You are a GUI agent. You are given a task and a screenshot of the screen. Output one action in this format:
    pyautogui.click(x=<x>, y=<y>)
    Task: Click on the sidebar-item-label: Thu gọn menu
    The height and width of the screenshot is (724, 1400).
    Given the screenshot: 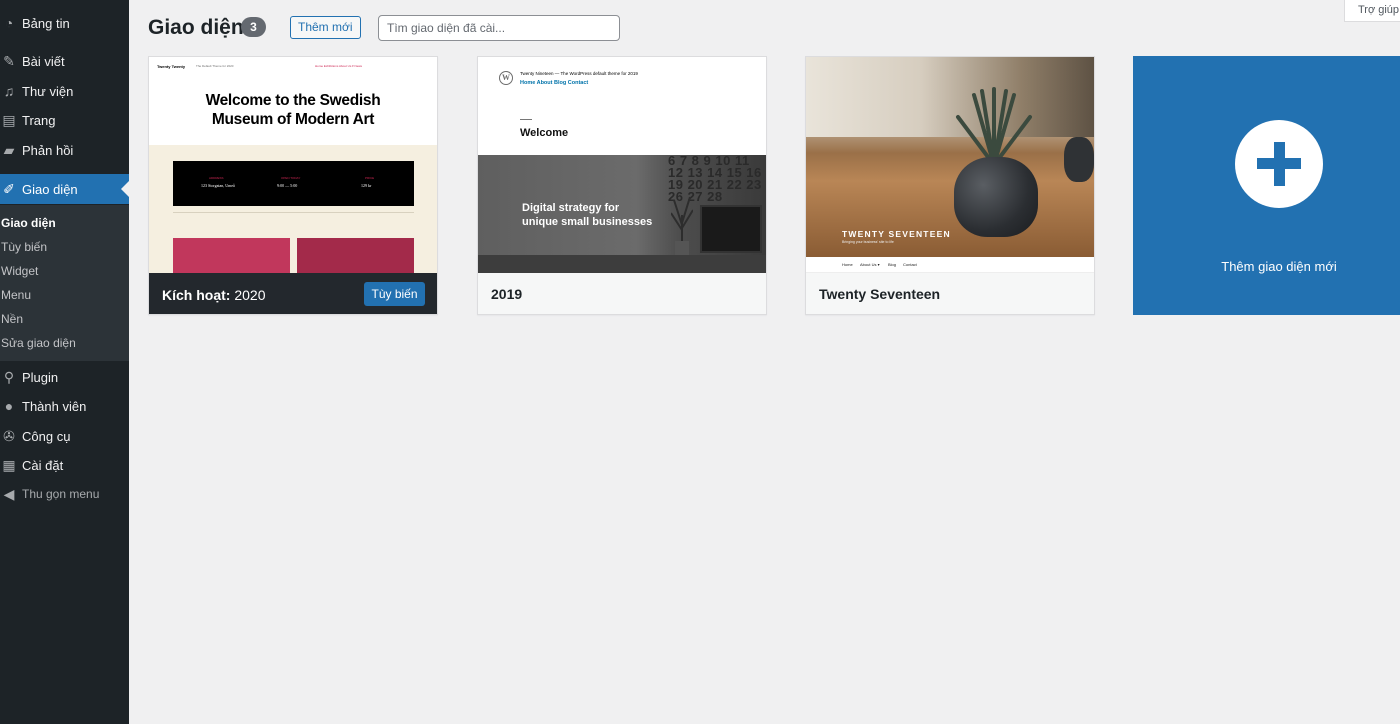 What is the action you would take?
    pyautogui.click(x=61, y=494)
    